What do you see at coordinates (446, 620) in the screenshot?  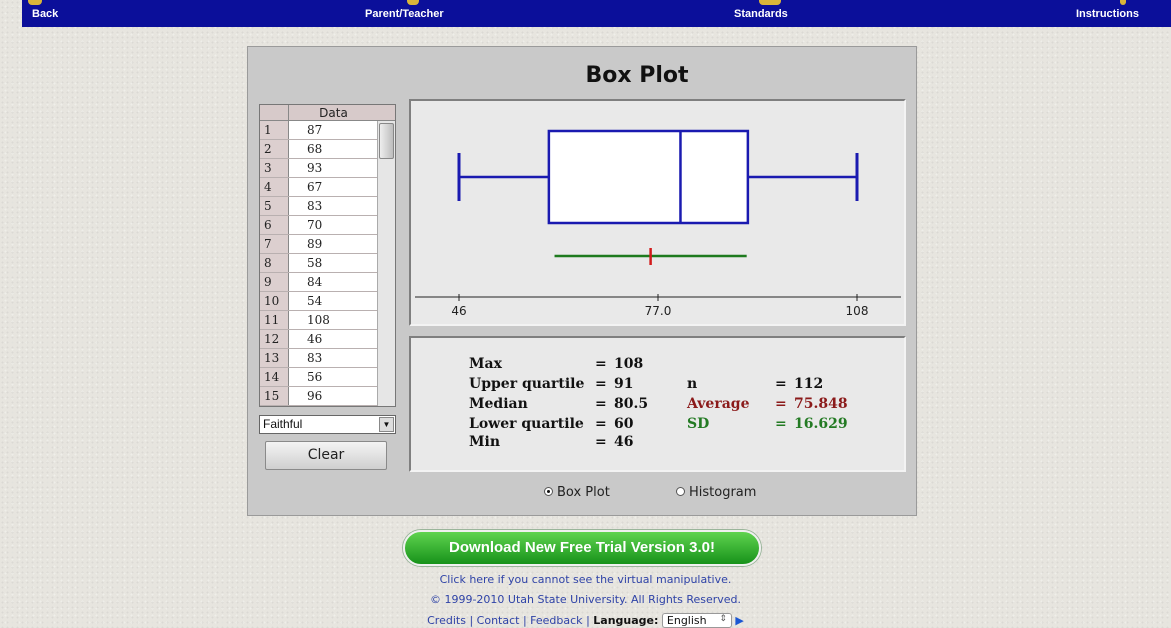 I see `credits-link: Credits` at bounding box center [446, 620].